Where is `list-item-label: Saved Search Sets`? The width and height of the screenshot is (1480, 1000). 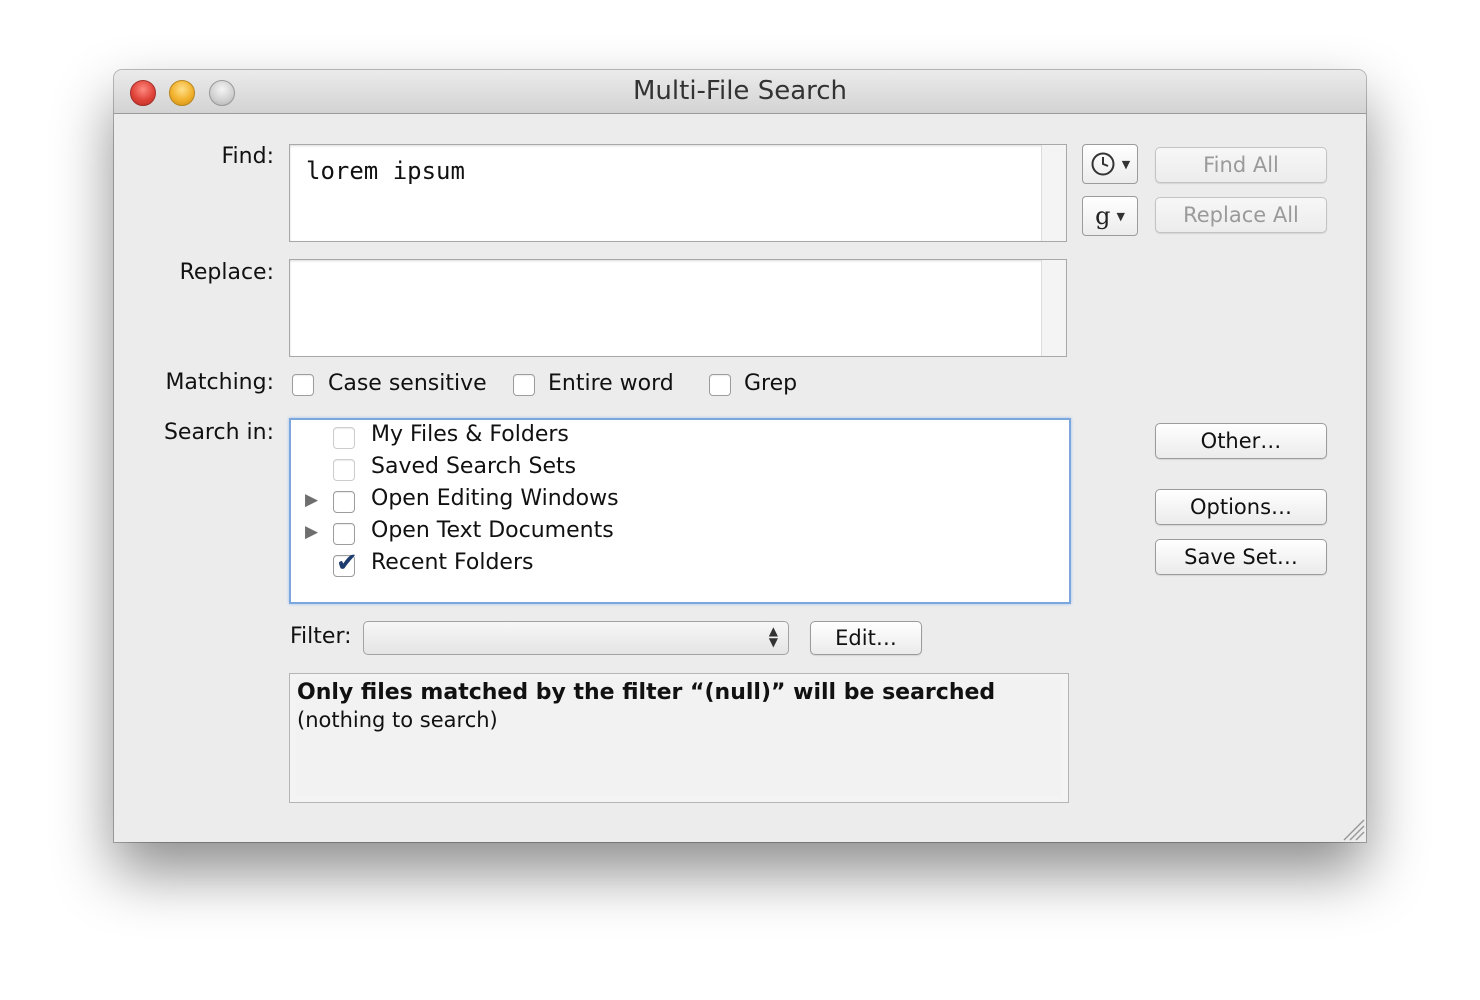 list-item-label: Saved Search Sets is located at coordinates (474, 466).